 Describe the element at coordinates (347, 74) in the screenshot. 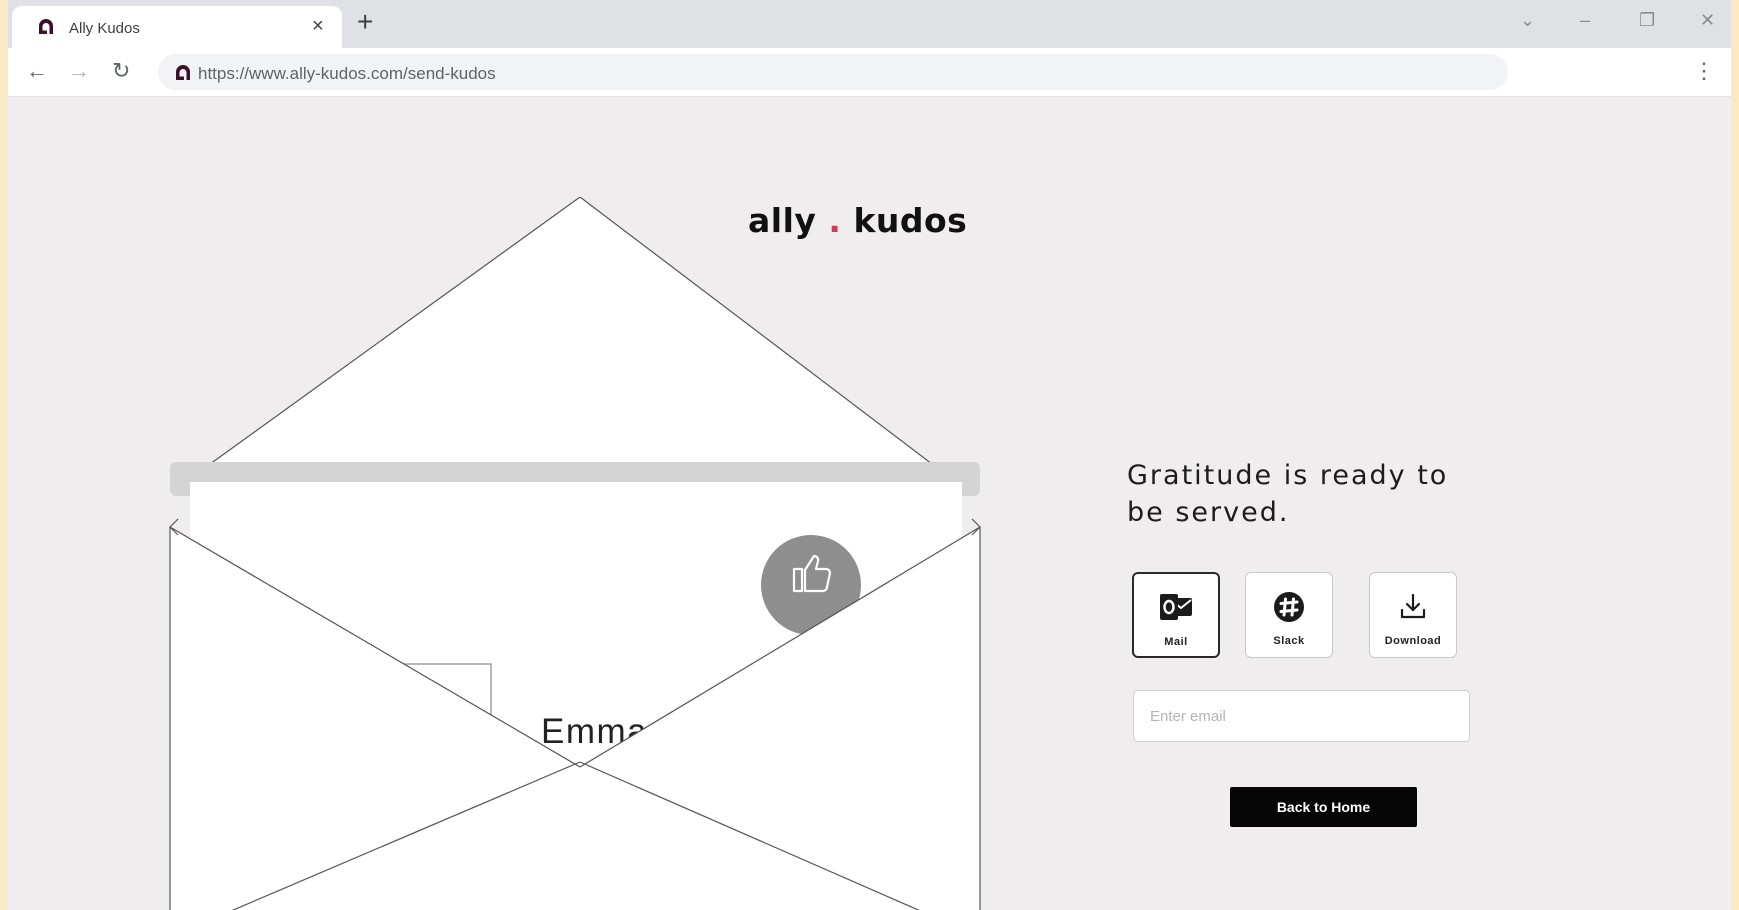

I see `url-text: https://www.ally-kudos.com/send-kudos` at that location.